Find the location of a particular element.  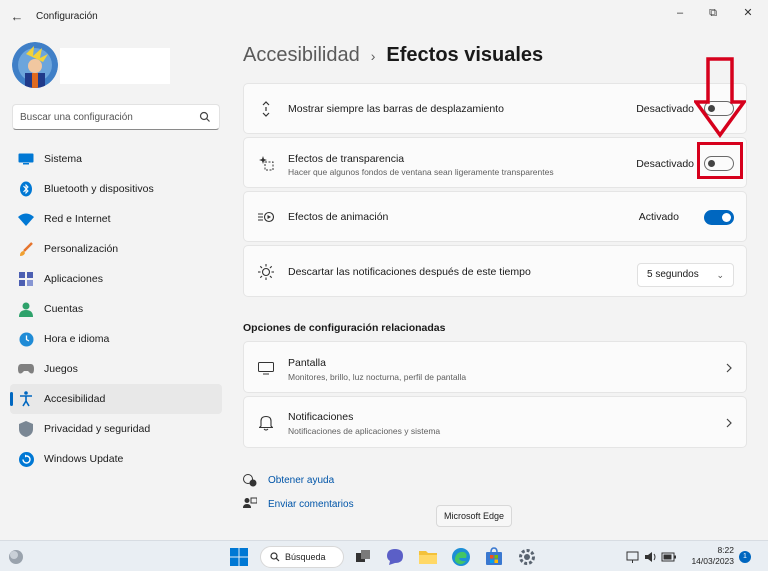

sidebar-item-aplicaciones: Aplicaciones is located at coordinates (116, 279).